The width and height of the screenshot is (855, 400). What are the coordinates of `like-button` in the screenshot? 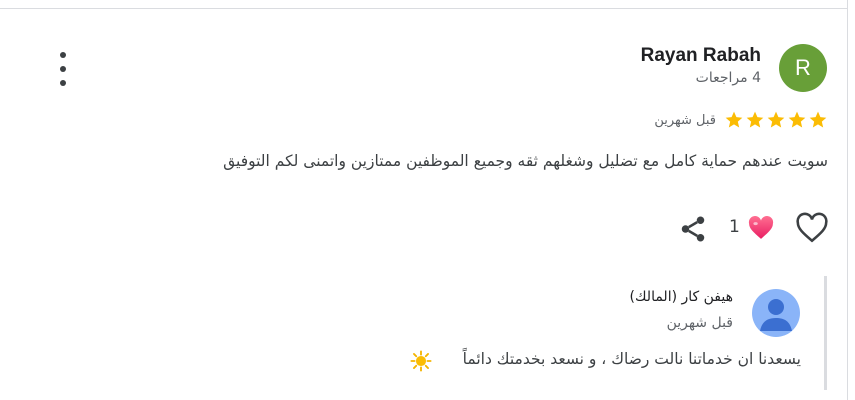 It's located at (812, 228).